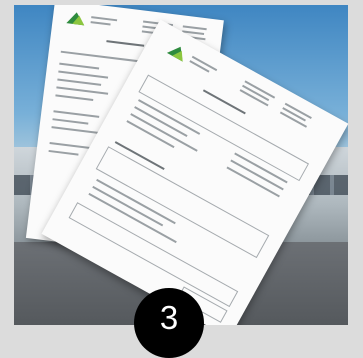 The image size is (363, 358). What do you see at coordinates (125, 43) in the screenshot?
I see `document-heading-line` at bounding box center [125, 43].